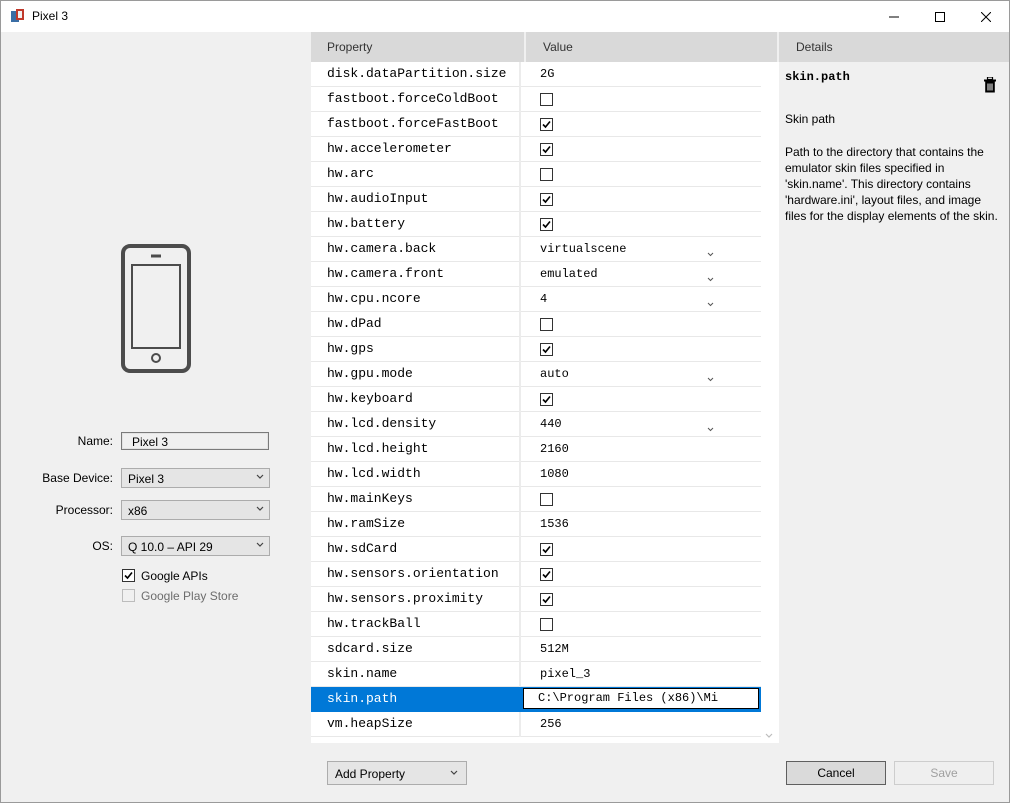  Describe the element at coordinates (536, 224) in the screenshot. I see `property-row: hw.battery` at that location.